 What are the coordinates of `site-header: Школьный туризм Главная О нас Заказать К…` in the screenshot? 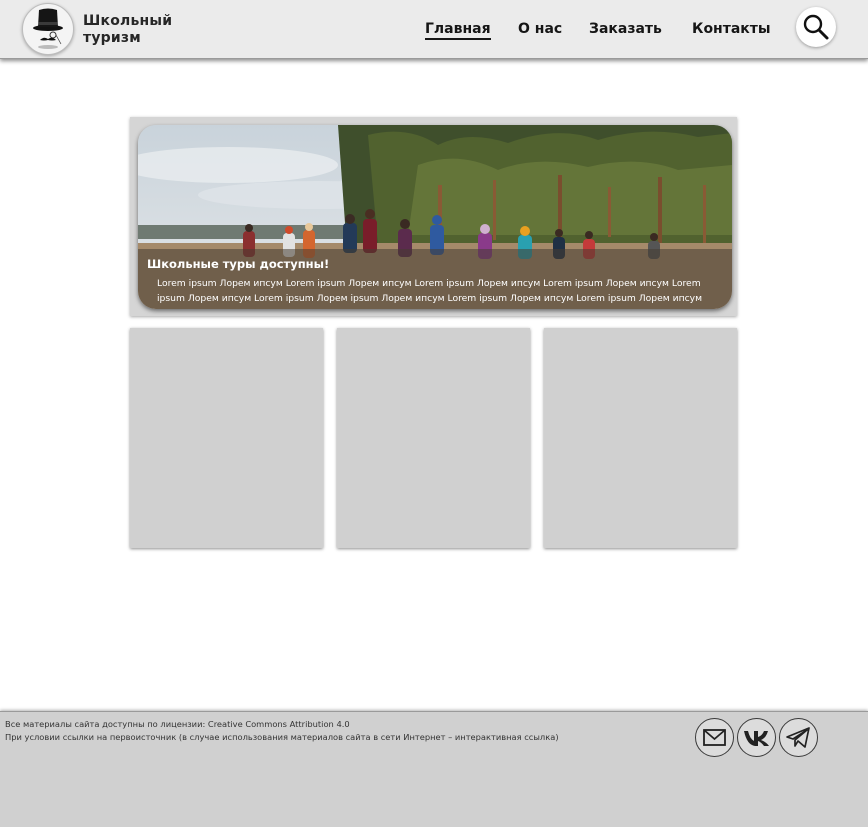 It's located at (434, 29).